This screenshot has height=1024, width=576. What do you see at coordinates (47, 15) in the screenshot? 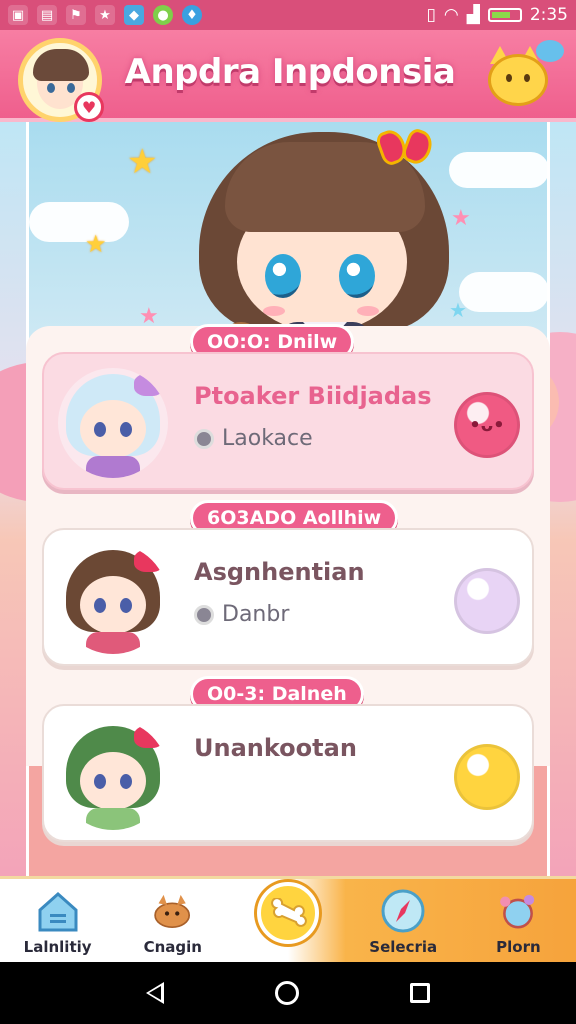
I see `document-icon: ▤` at bounding box center [47, 15].